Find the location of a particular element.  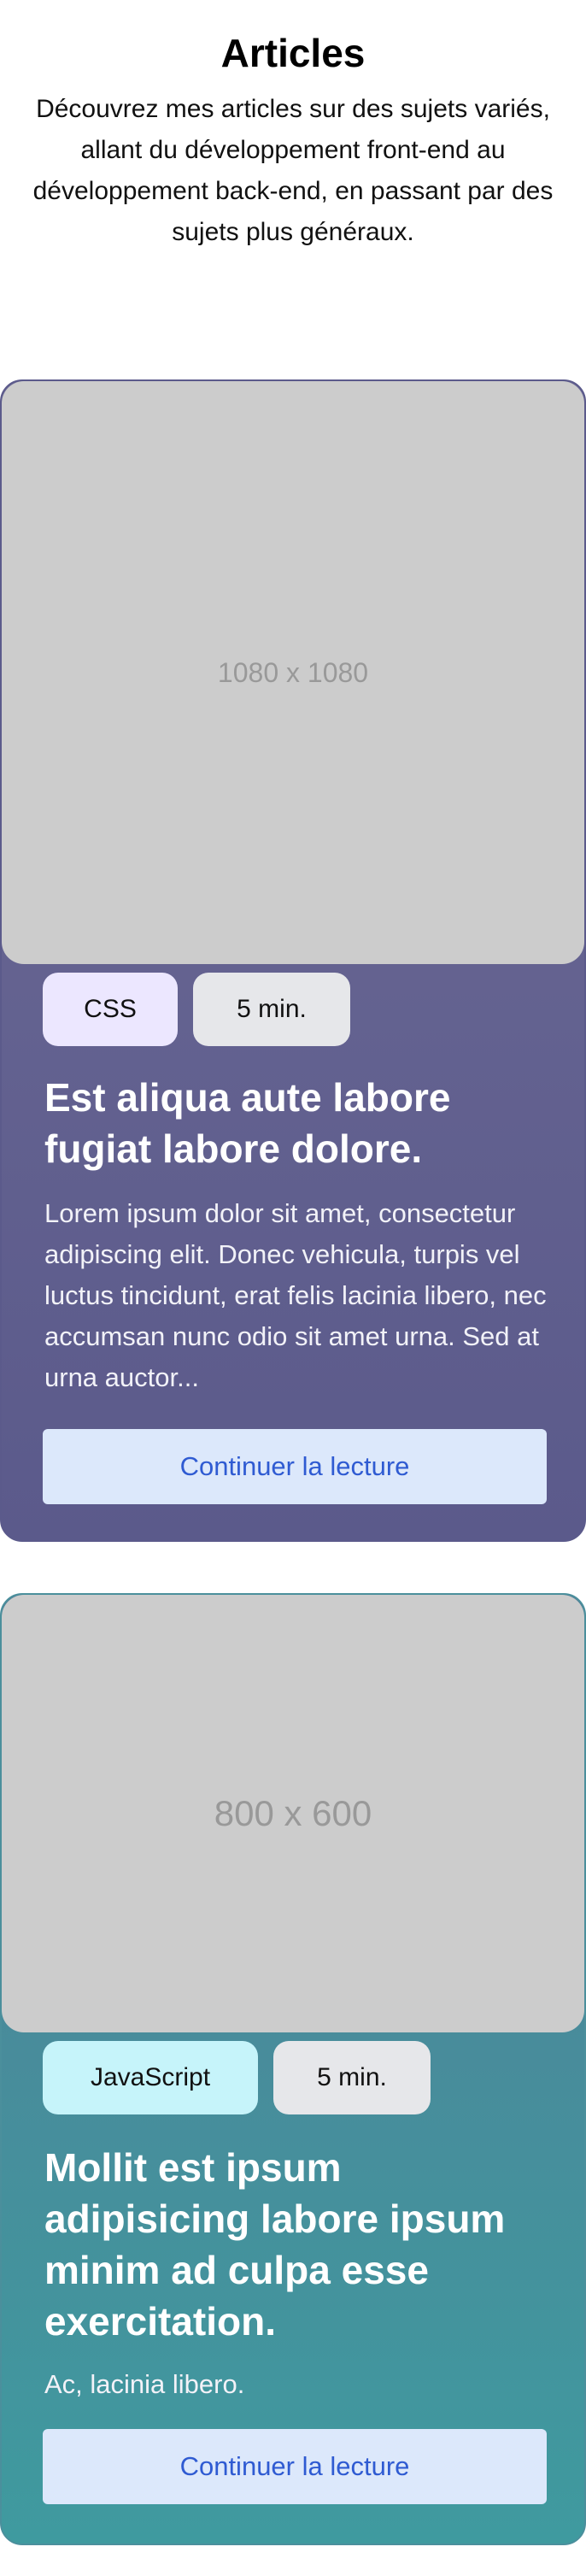

category-tag: JavaScript is located at coordinates (150, 2077).